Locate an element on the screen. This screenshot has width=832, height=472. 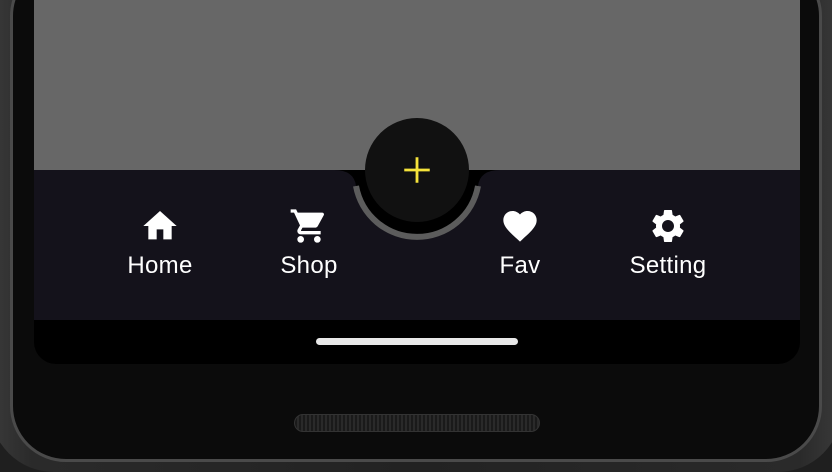
nav-item-setting-label: Setting is located at coordinates (668, 265).